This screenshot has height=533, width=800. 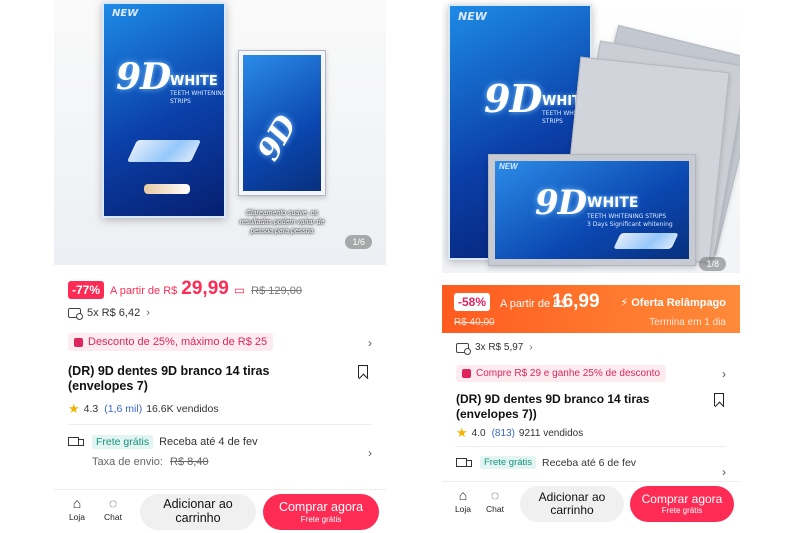 I want to click on lightning-icon: ⚡, so click(x=624, y=303).